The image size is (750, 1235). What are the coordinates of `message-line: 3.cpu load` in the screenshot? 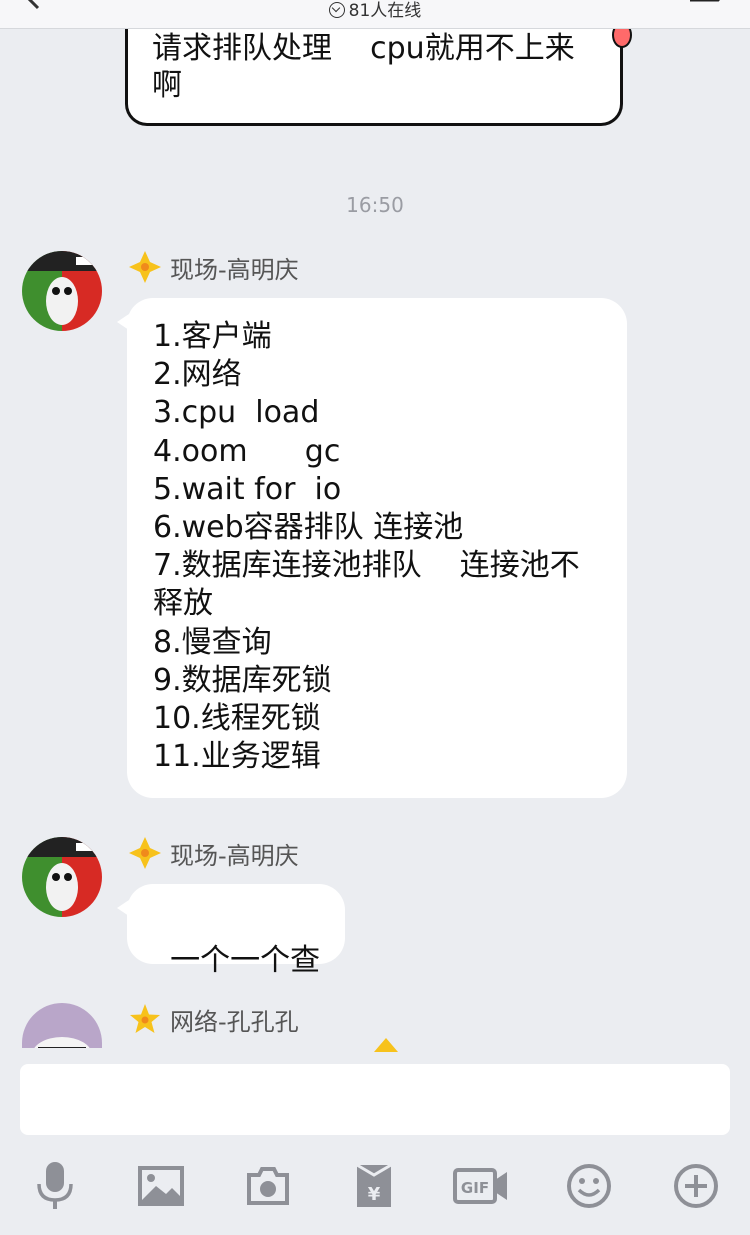 It's located at (236, 413).